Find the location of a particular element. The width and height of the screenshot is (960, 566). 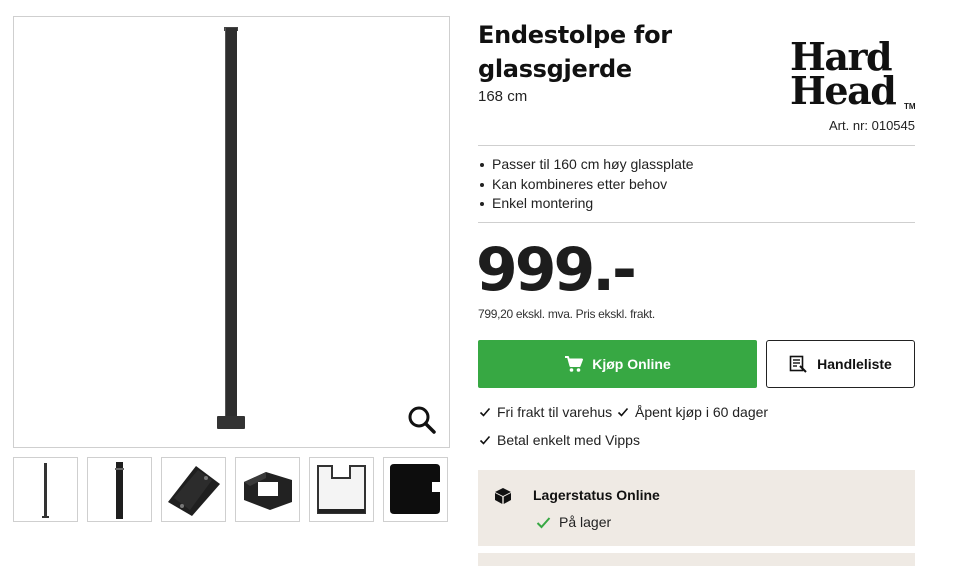

usp-free-shipping: Fri frakt til varehus is located at coordinates (545, 412).